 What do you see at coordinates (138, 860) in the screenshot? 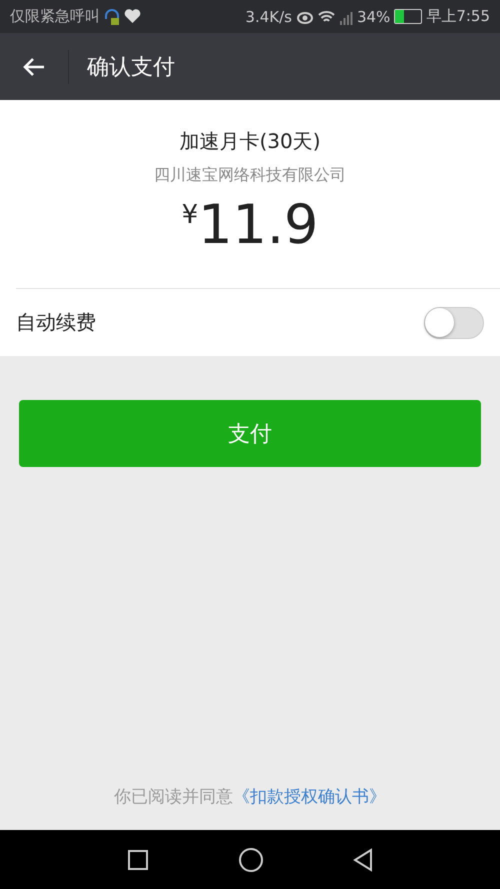
I see `recent-apps-icon` at bounding box center [138, 860].